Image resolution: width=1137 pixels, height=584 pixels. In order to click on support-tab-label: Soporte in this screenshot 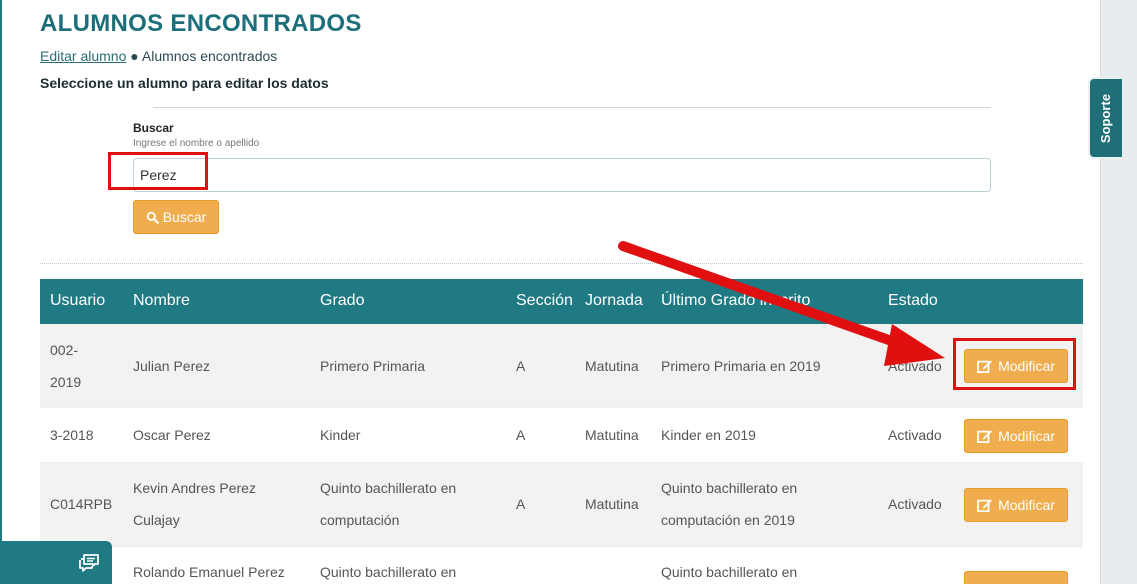, I will do `click(1106, 118)`.